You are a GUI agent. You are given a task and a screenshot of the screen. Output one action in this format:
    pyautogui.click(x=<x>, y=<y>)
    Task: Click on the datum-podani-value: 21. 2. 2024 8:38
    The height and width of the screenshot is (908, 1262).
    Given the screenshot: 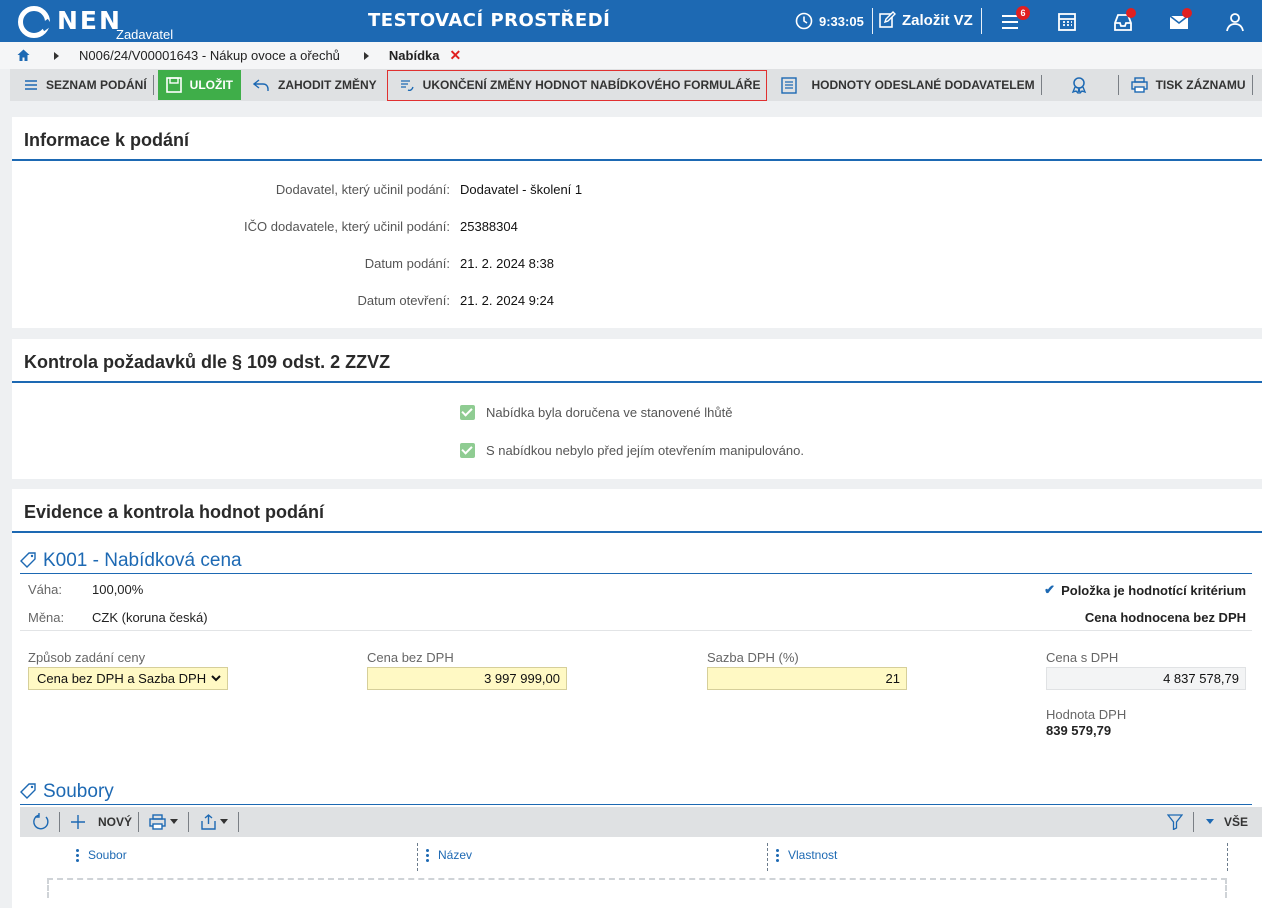 What is the action you would take?
    pyautogui.click(x=507, y=263)
    